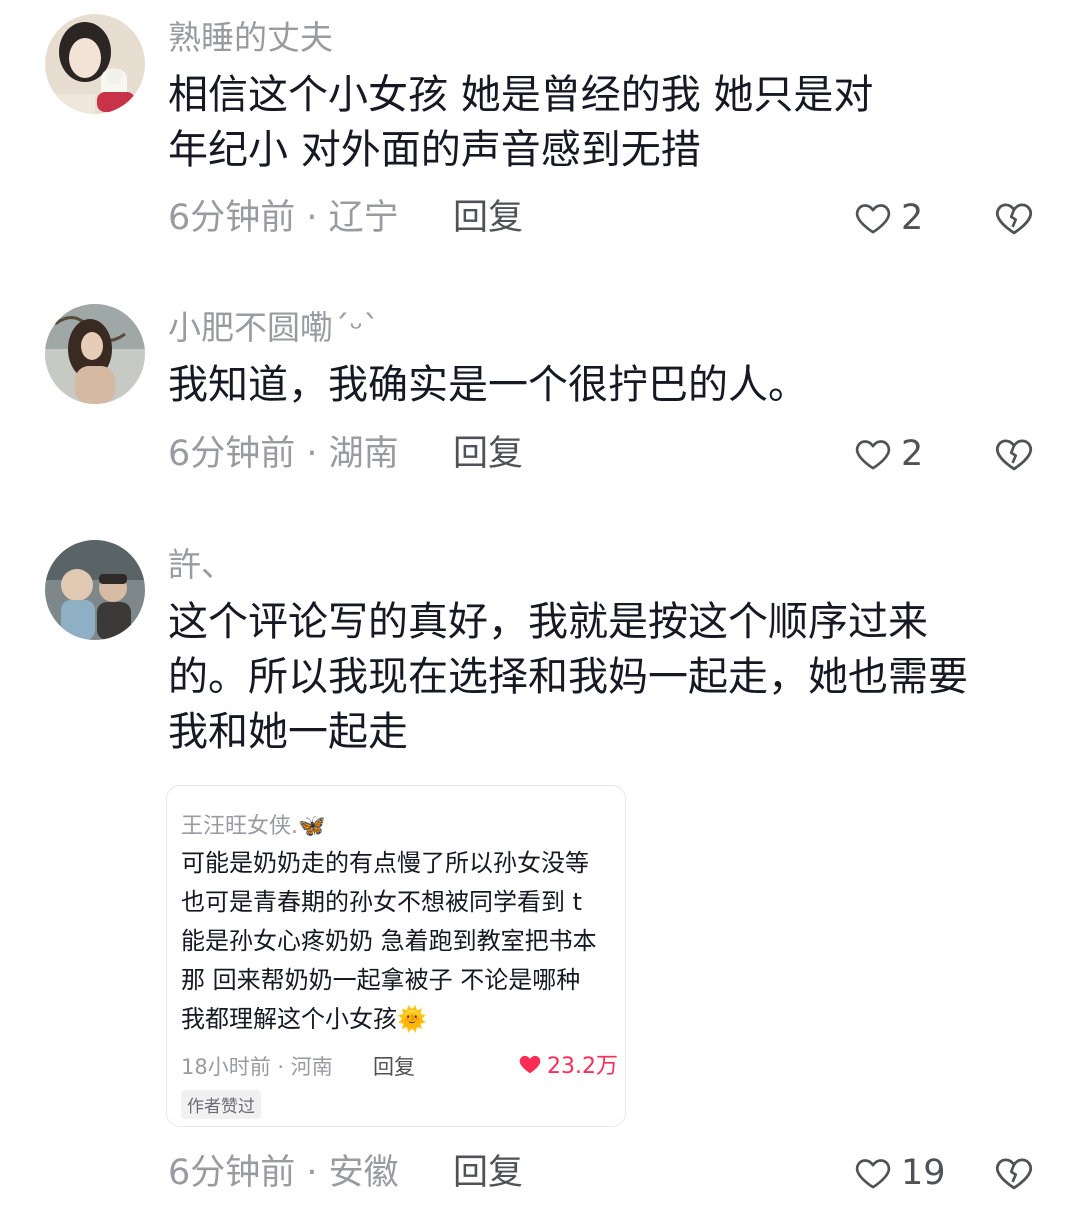  I want to click on comment-text: 我知道，我确实是一个很拧巴的人。, so click(593, 385).